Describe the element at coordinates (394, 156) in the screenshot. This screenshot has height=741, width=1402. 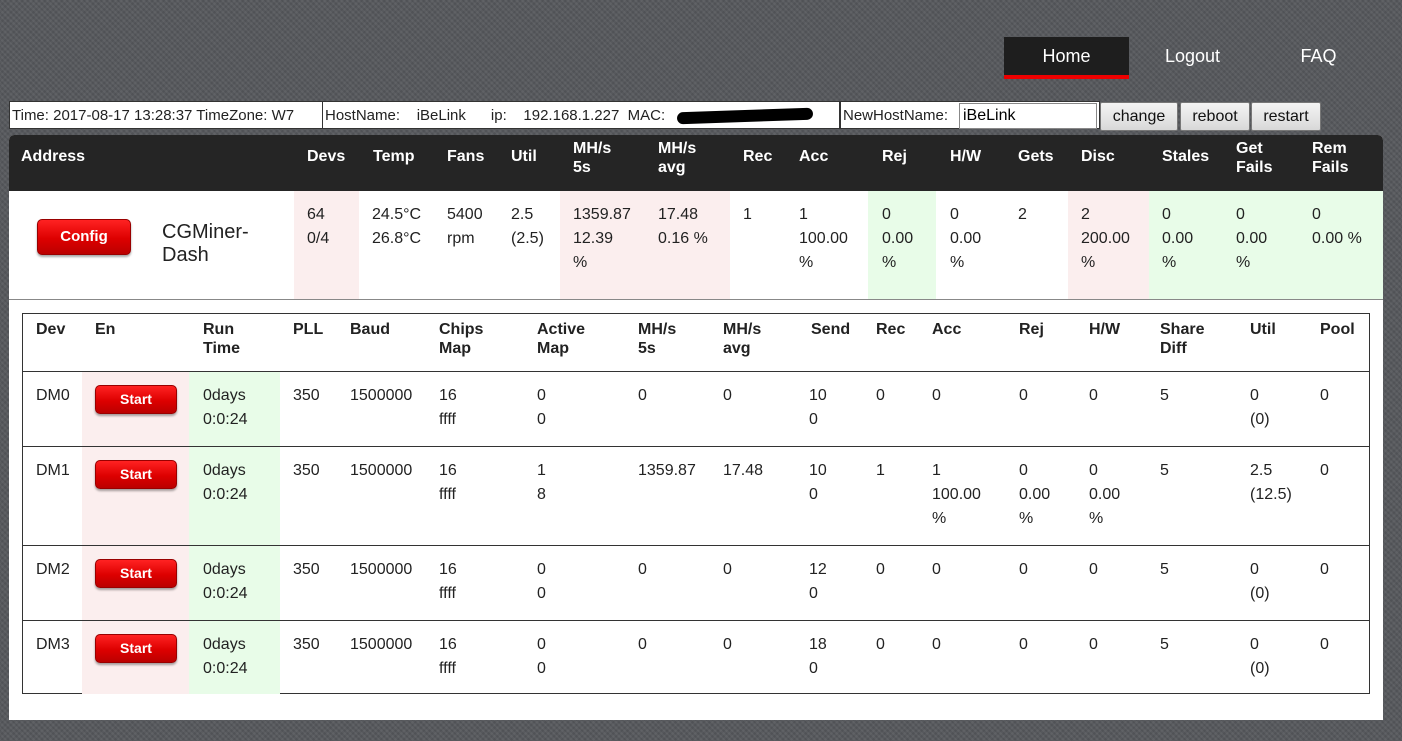
I see `hdr-temp: Temp` at that location.